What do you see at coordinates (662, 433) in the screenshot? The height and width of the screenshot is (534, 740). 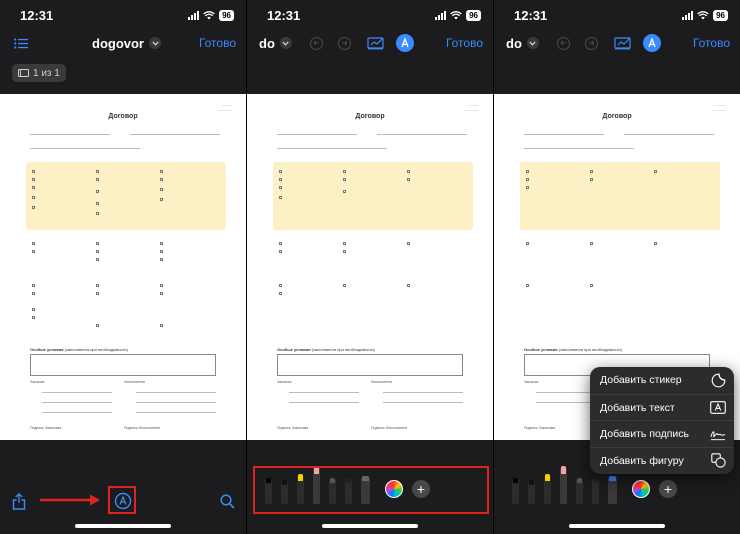 I see `add-signature-item: Добавить подпись` at bounding box center [662, 433].